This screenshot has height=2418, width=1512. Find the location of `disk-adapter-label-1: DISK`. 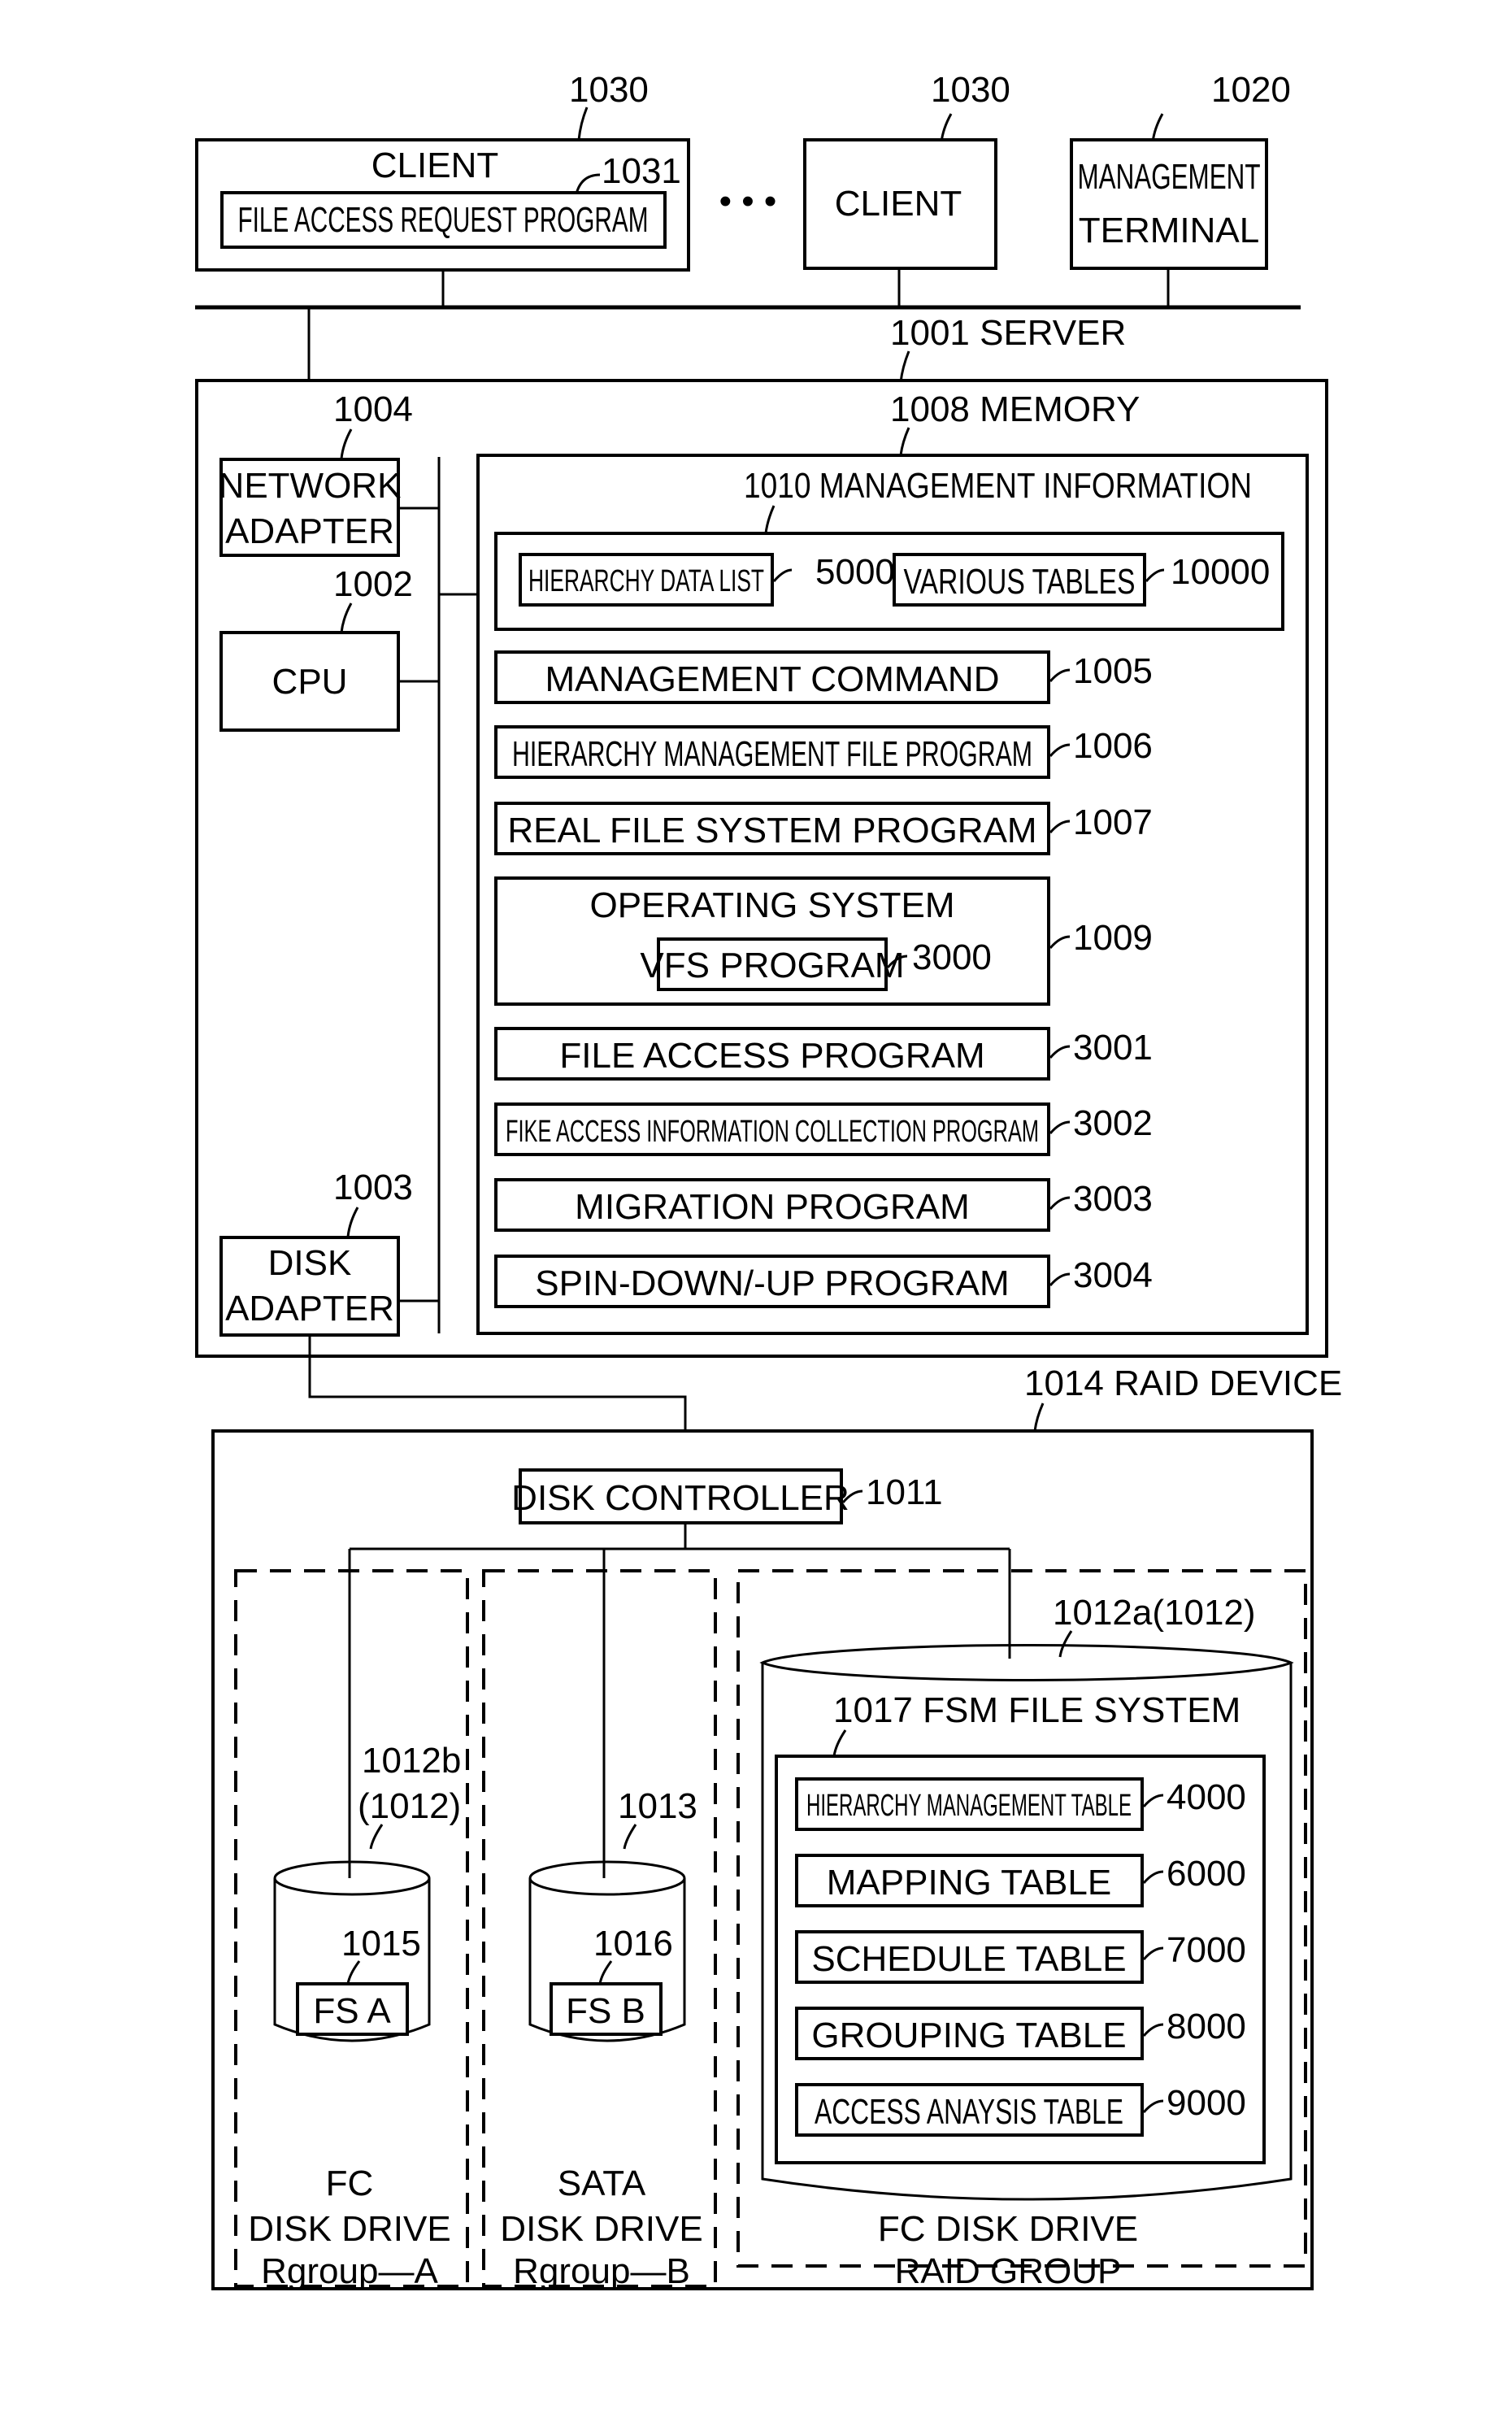

disk-adapter-label-1: DISK is located at coordinates (310, 1263).